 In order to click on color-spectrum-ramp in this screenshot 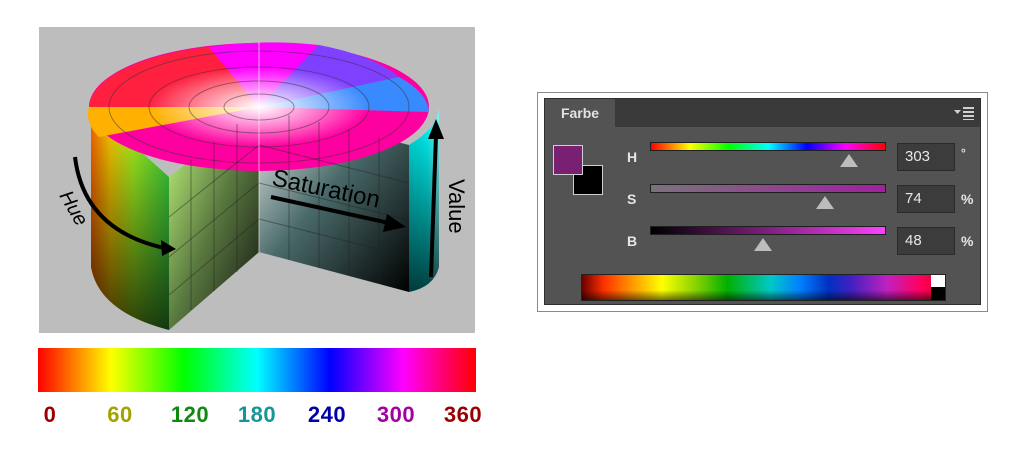, I will do `click(763, 287)`.